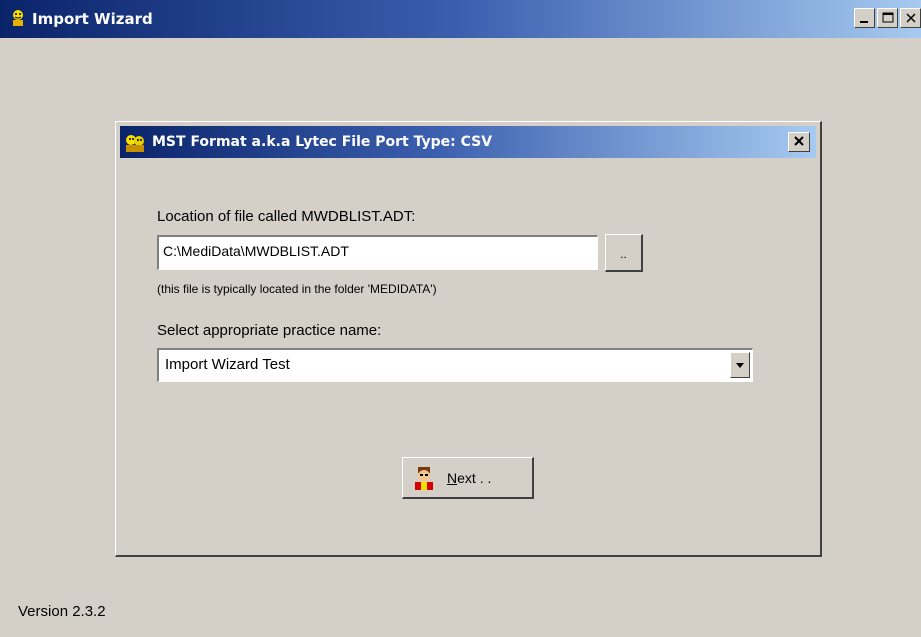 This screenshot has height=637, width=921. I want to click on version-label: Version 2.3.2, so click(62, 611).